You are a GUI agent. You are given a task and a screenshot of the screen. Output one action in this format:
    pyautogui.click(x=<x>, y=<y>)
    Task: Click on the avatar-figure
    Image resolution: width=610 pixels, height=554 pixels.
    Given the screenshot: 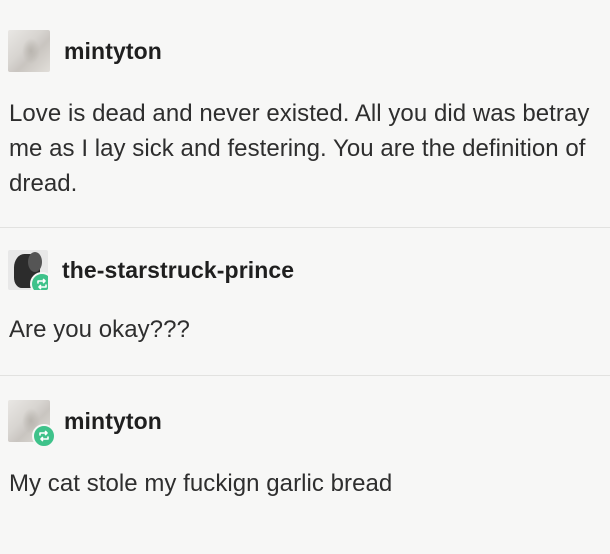 What is the action you would take?
    pyautogui.click(x=35, y=262)
    